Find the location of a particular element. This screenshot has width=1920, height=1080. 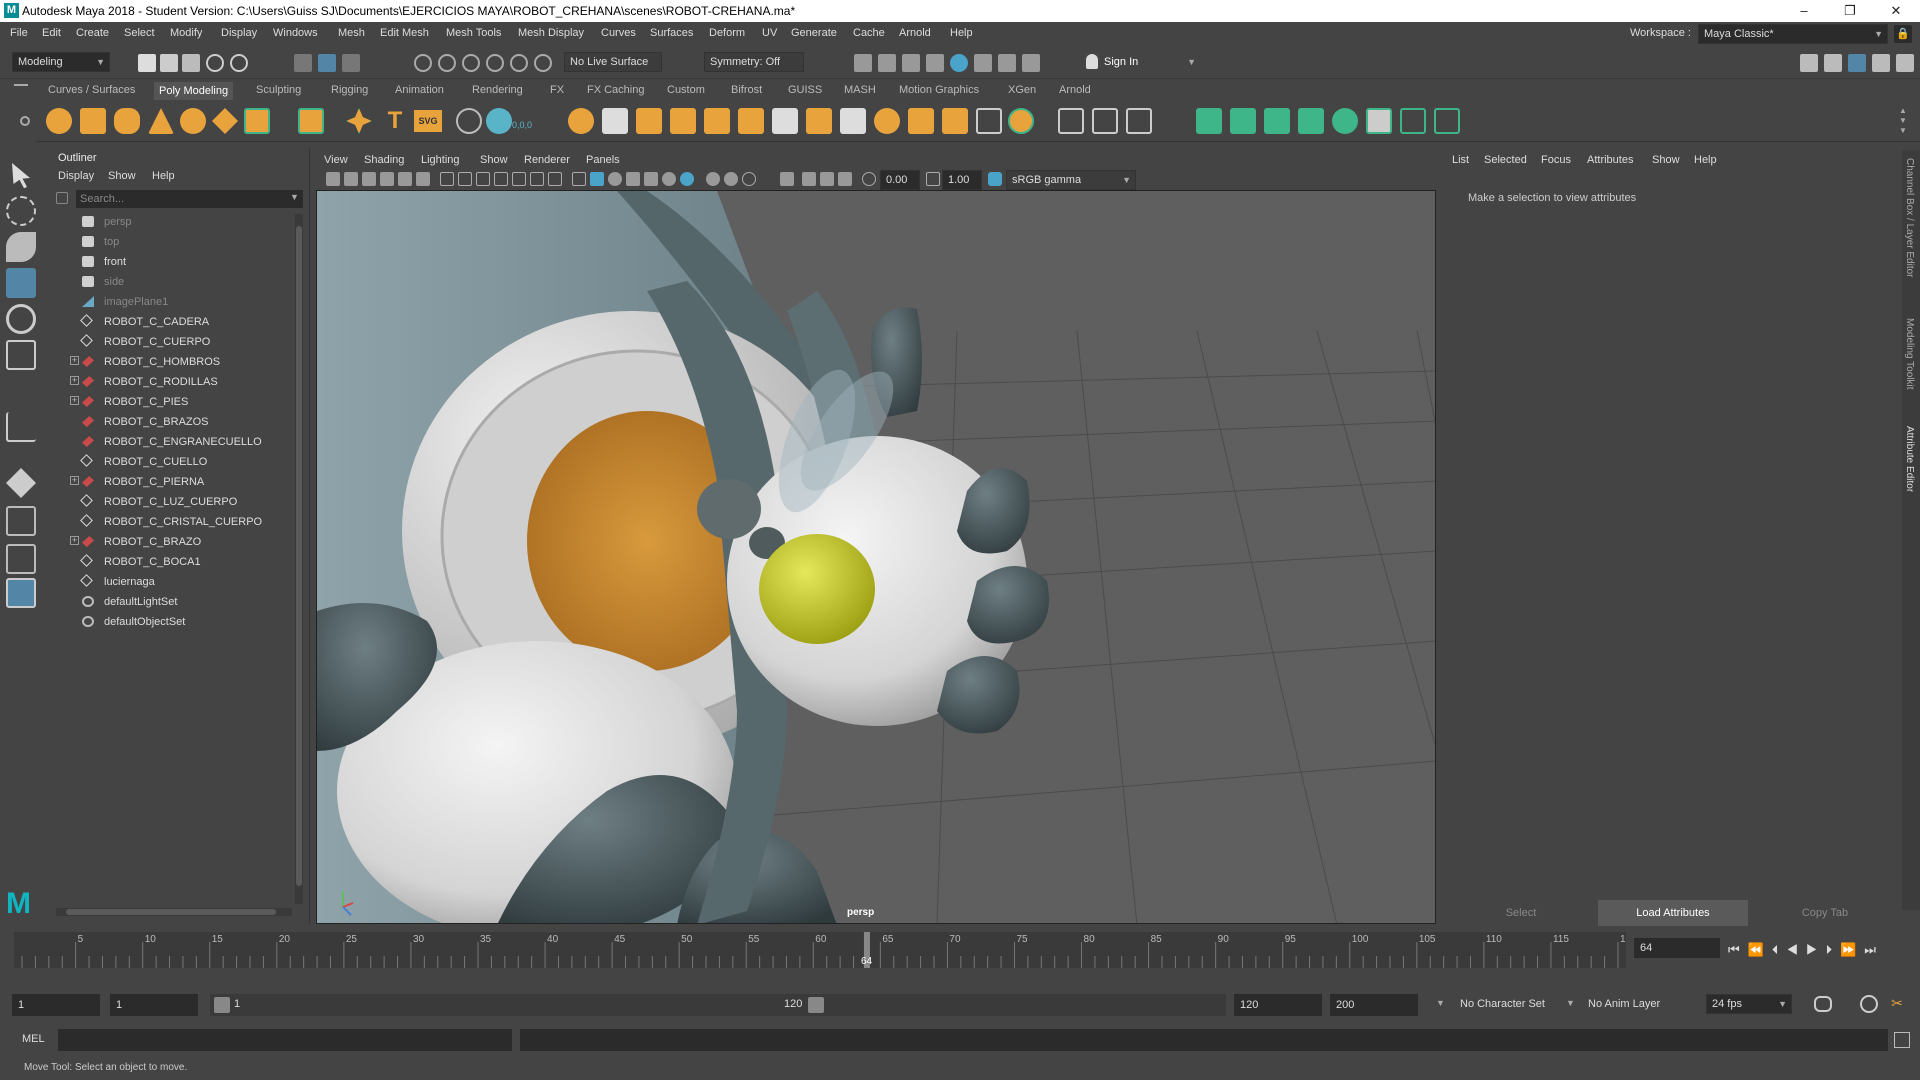

step-back-icon: ⏪ is located at coordinates (1760, 949).